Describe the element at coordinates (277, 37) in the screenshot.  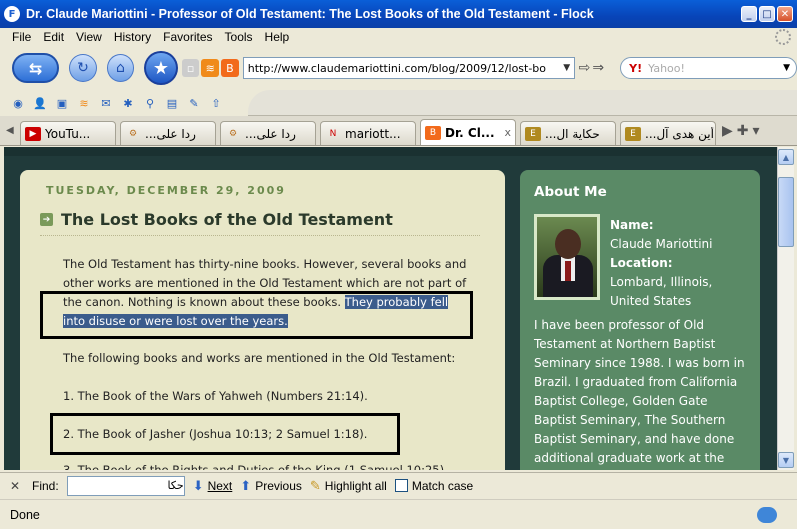
I see `menu-help: Help` at that location.